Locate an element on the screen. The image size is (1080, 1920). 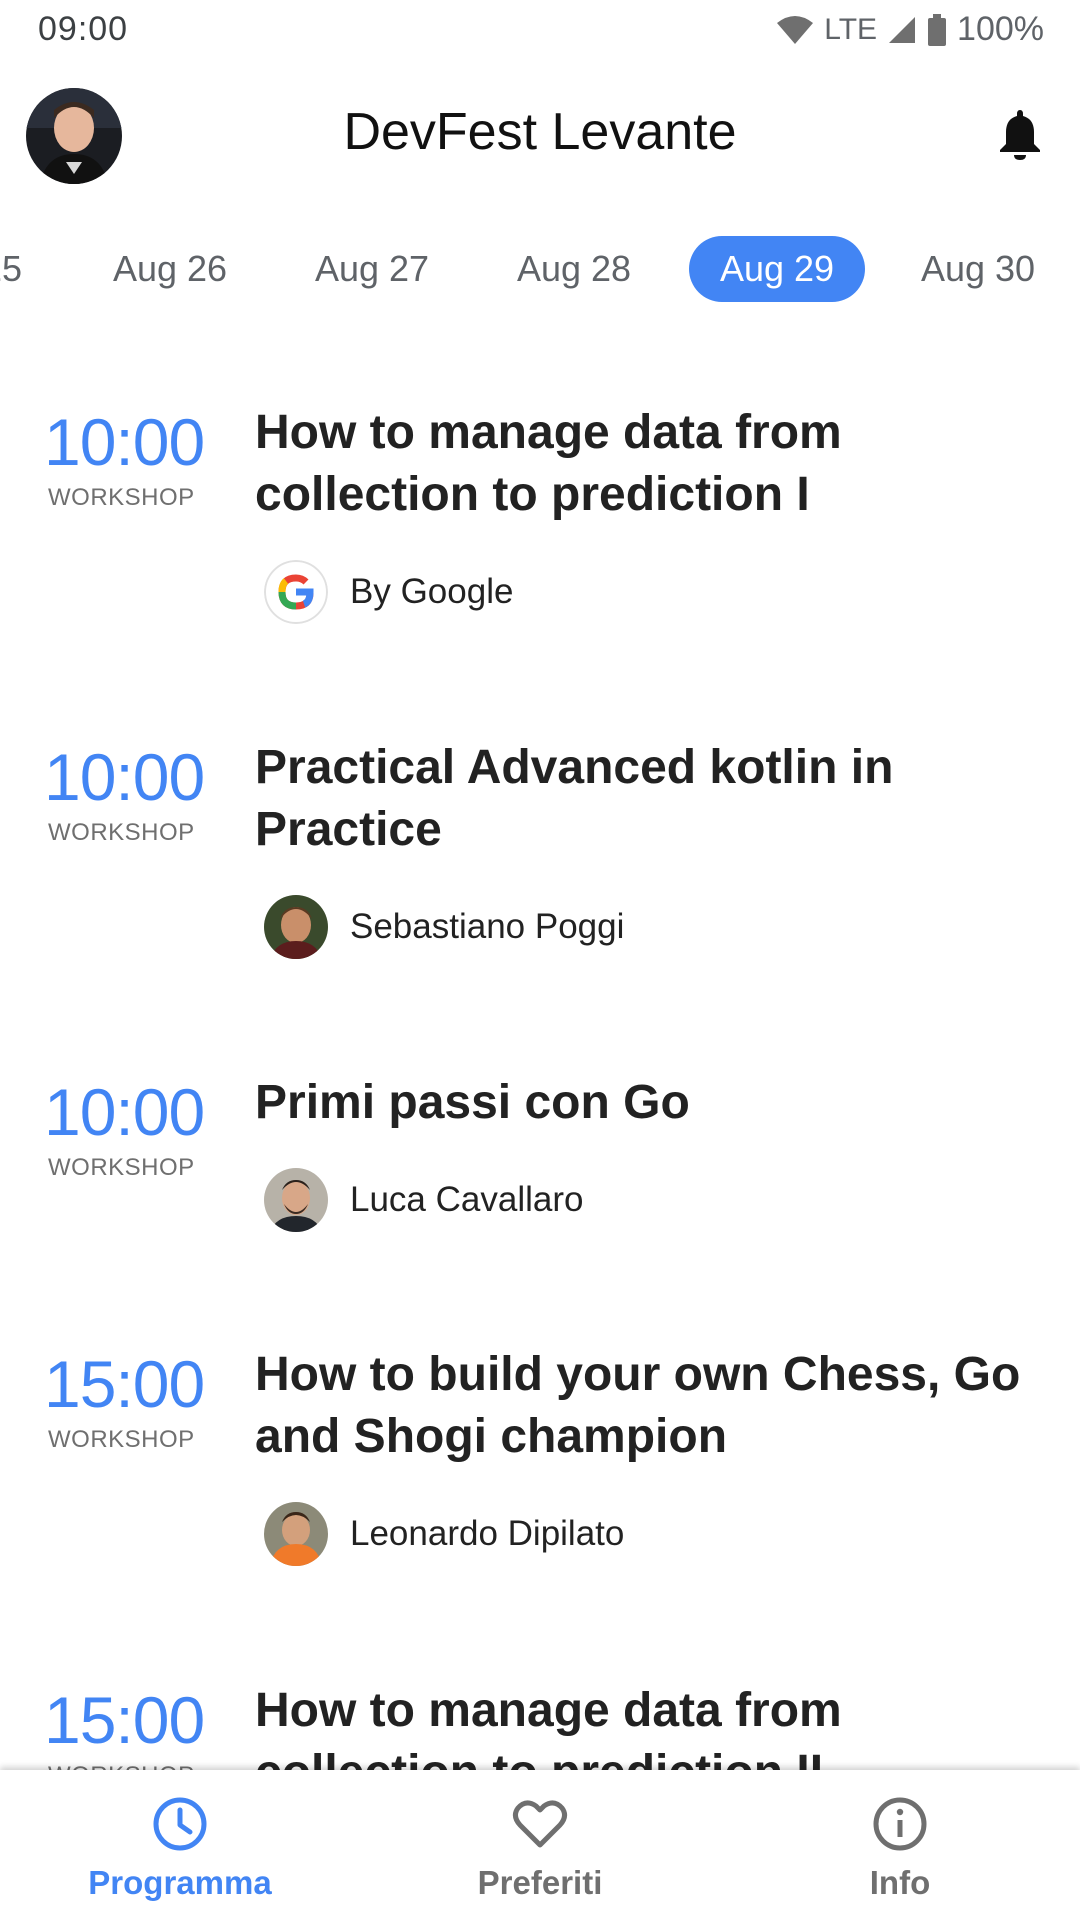
session-speaker: Leonardo Dipilato is located at coordinates (444, 1534).